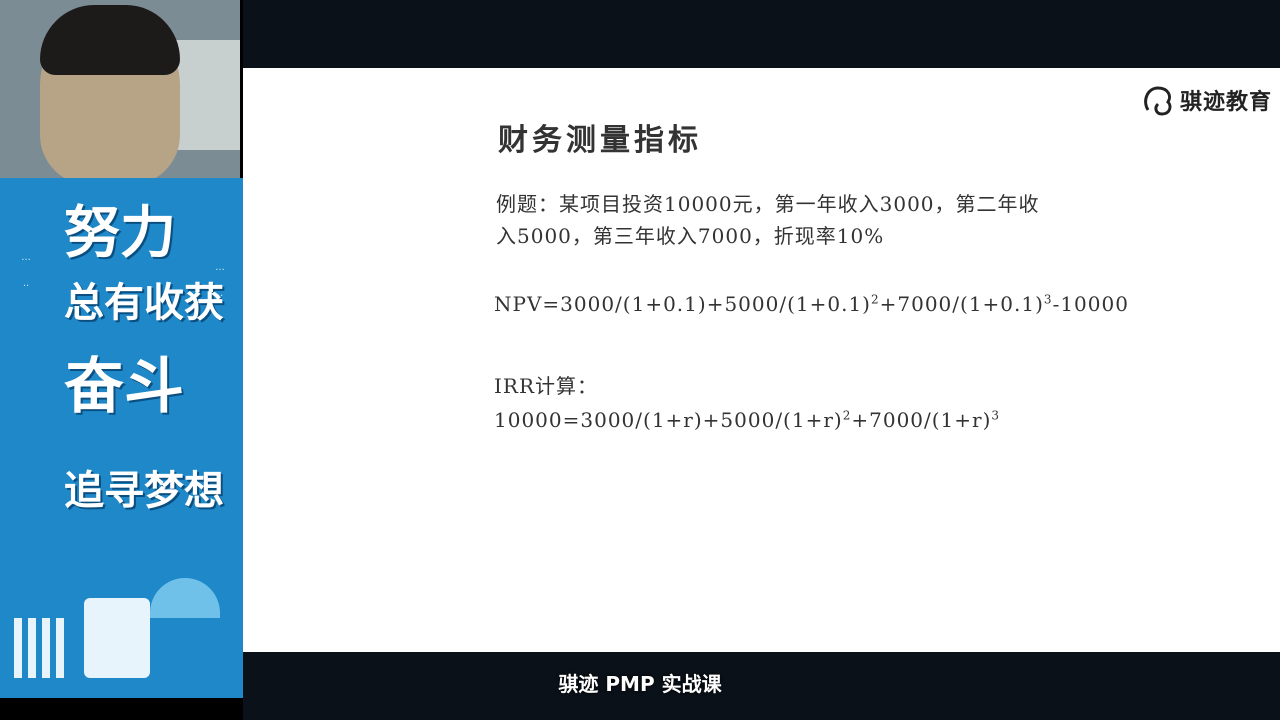 This screenshot has width=1280, height=720. Describe the element at coordinates (144, 303) in the screenshot. I see `poster-line-2: 总有收获` at that location.